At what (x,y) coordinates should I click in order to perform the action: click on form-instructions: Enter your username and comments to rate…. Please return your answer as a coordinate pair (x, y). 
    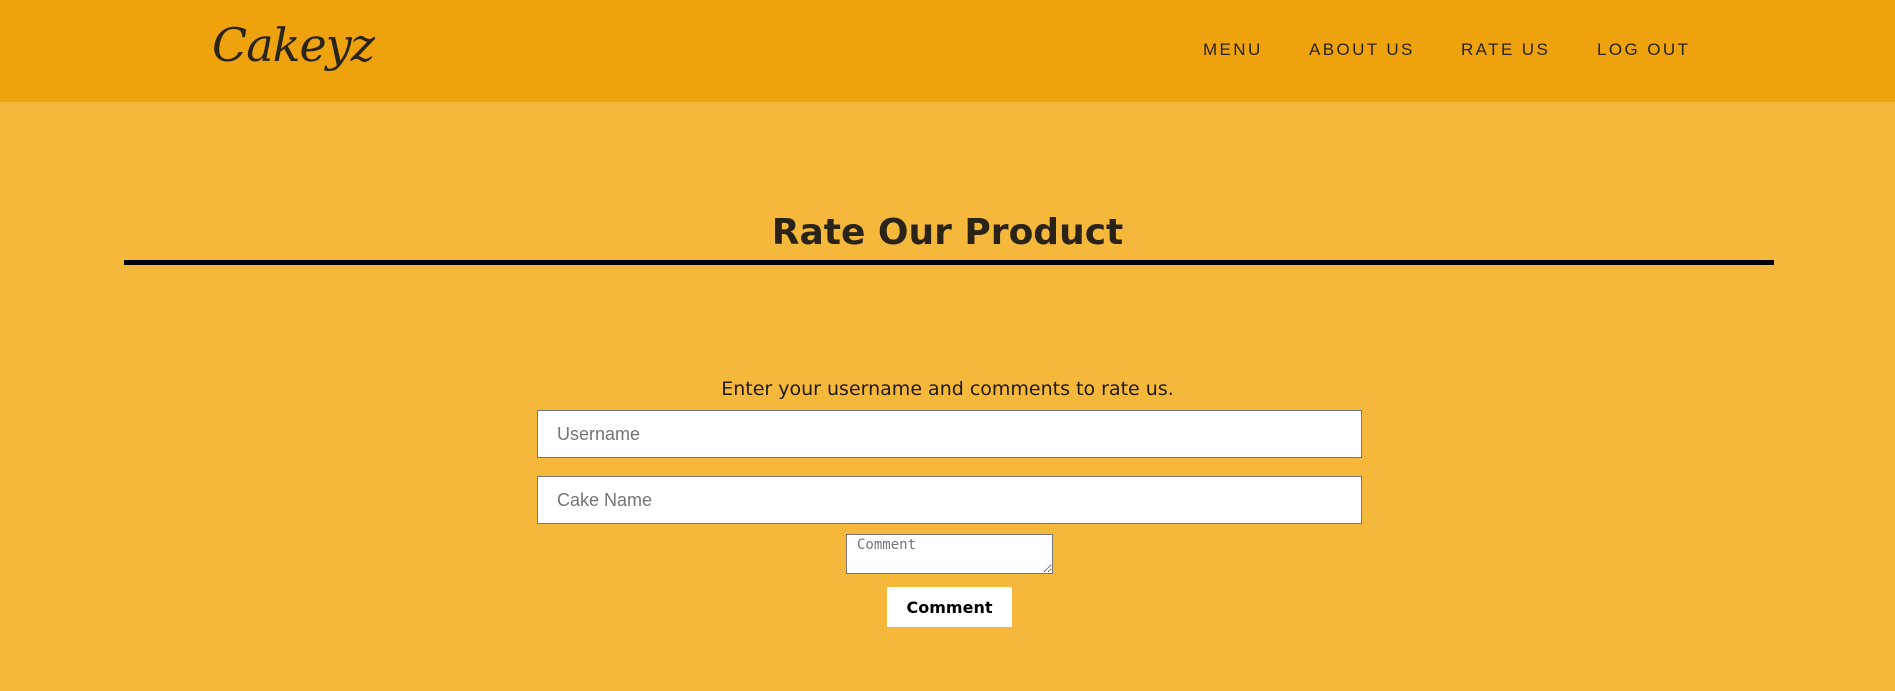
    Looking at the image, I should click on (947, 389).